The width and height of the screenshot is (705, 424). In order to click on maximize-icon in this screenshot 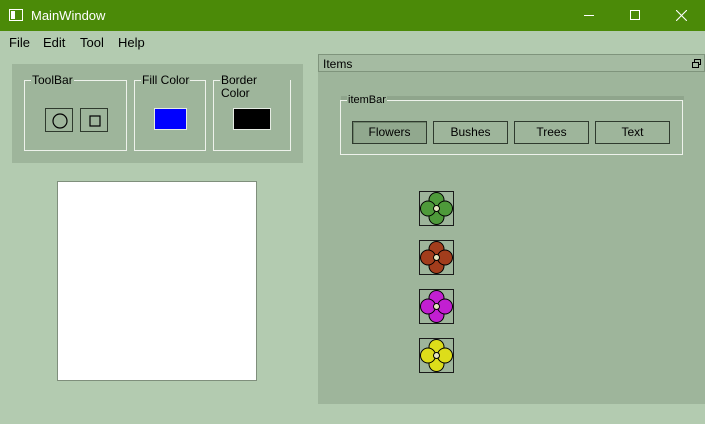, I will do `click(635, 15)`.